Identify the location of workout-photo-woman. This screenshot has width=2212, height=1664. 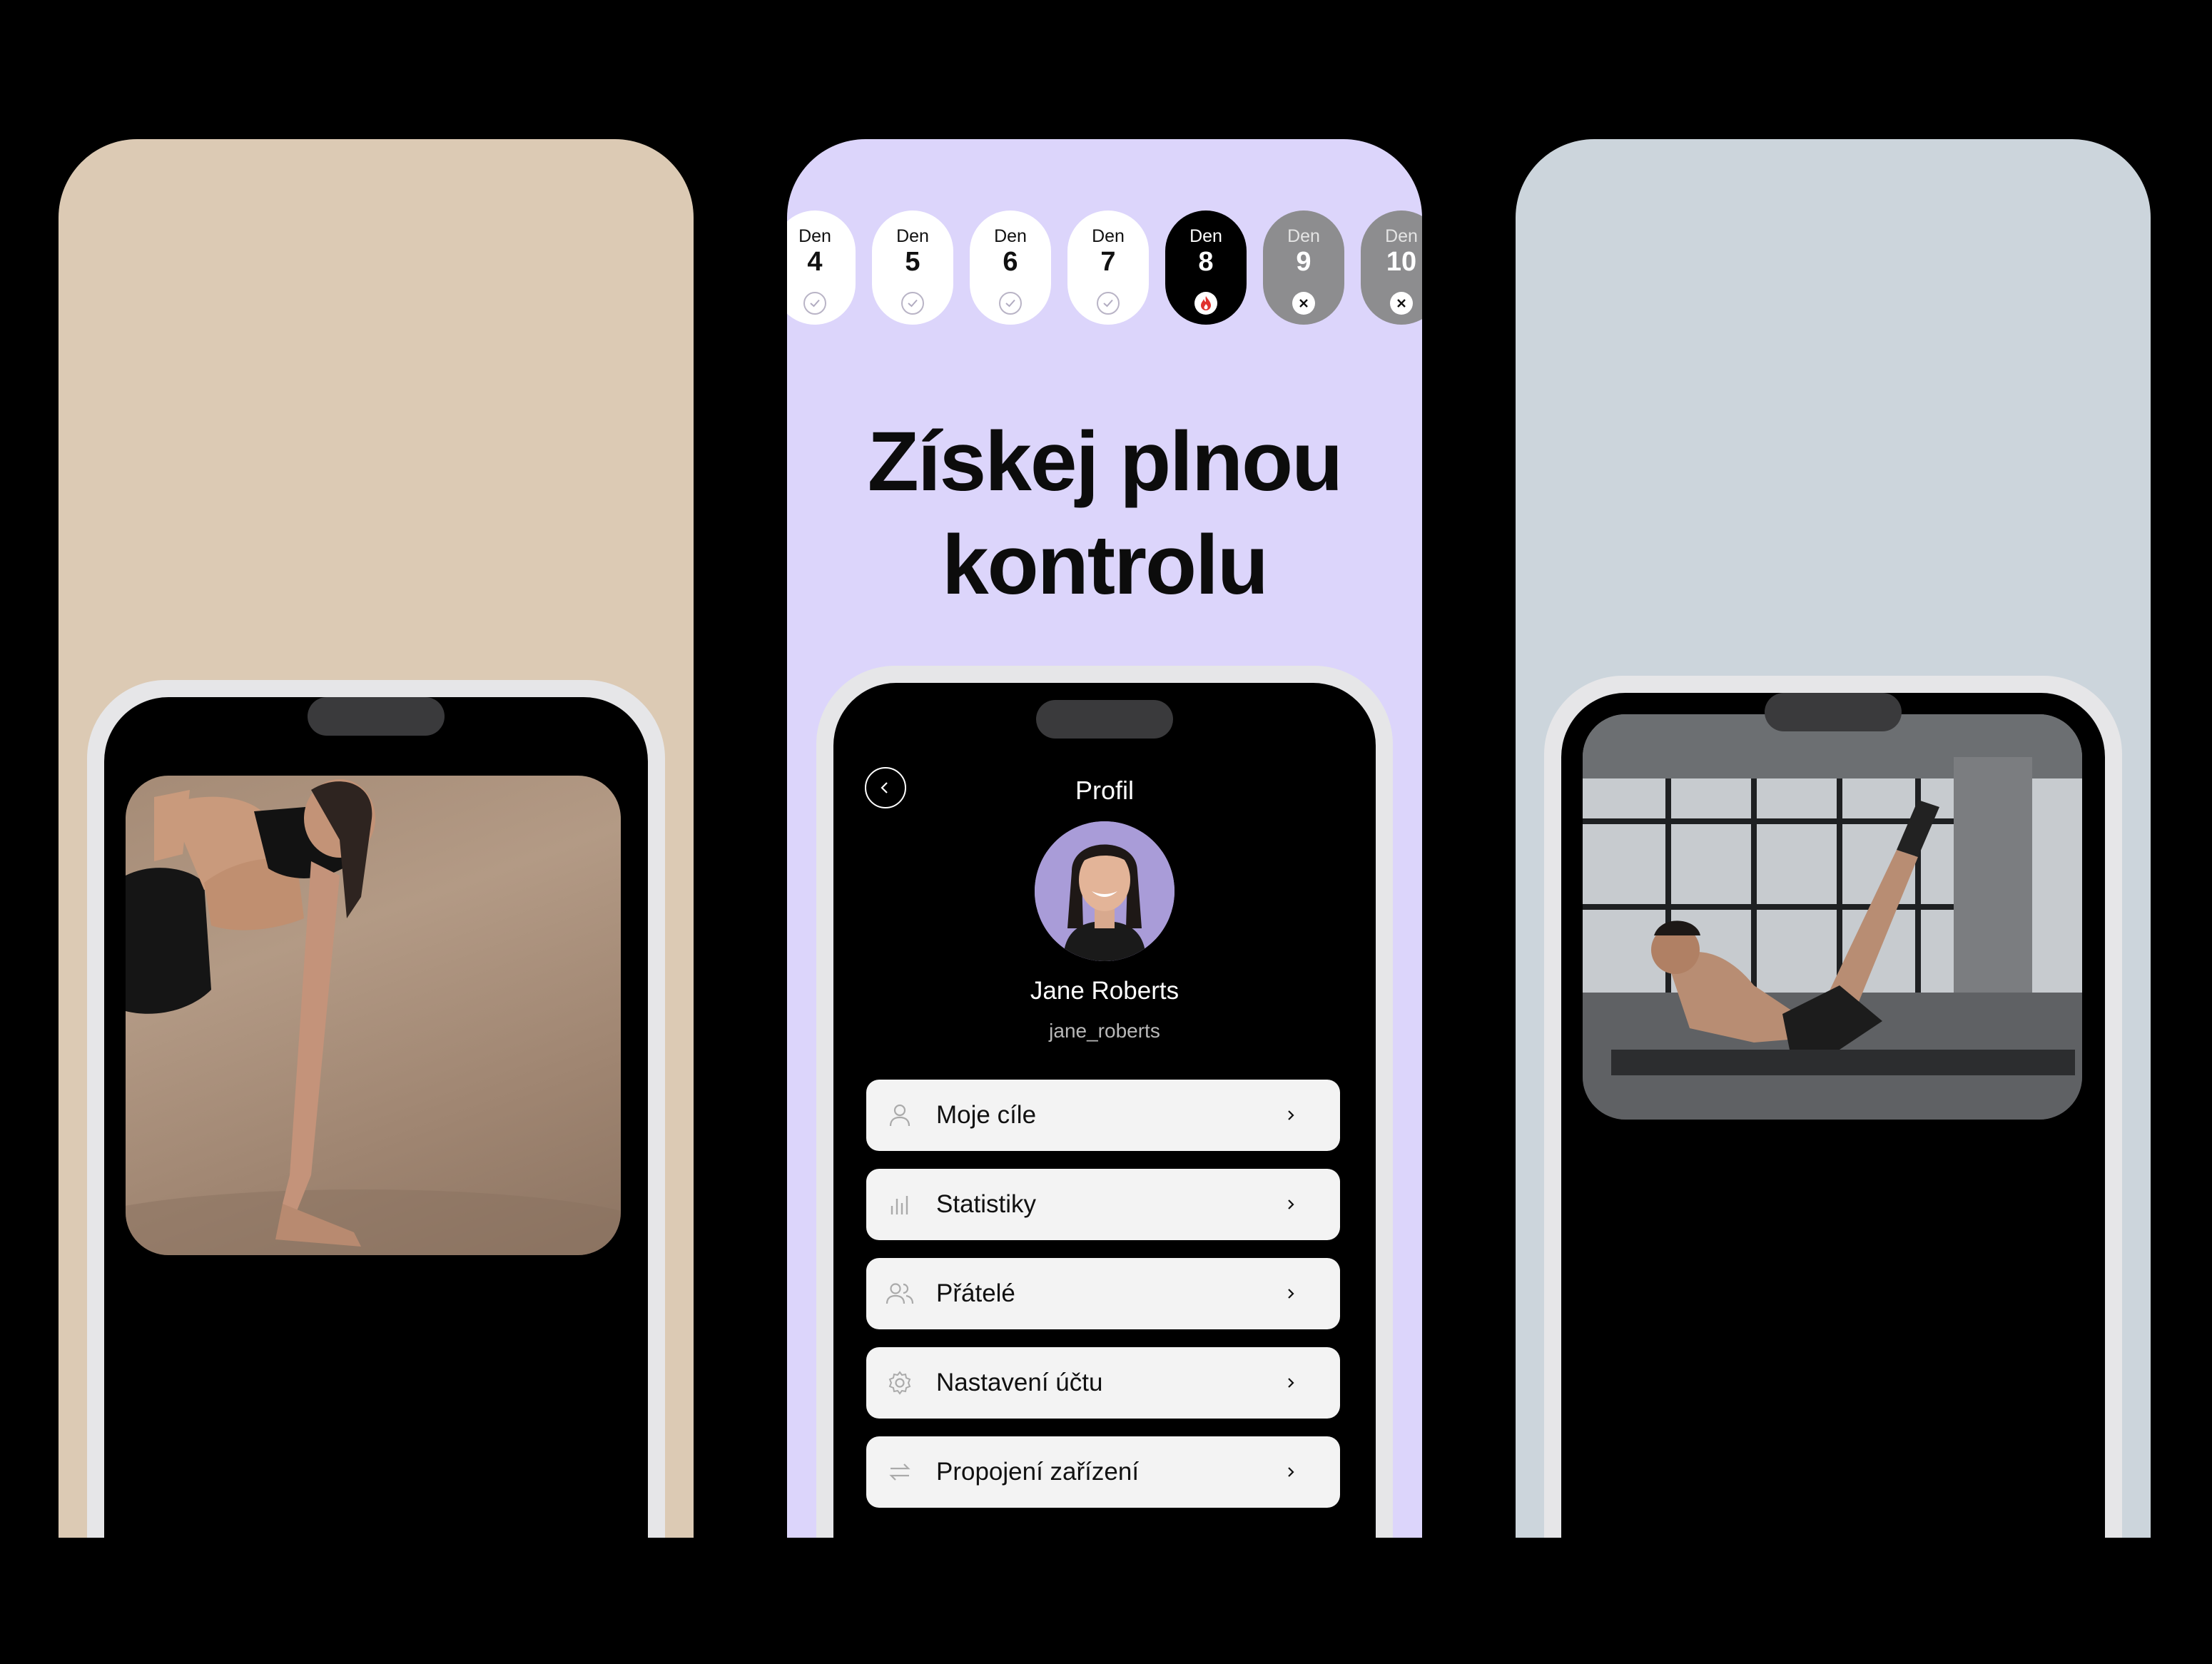
(373, 1016).